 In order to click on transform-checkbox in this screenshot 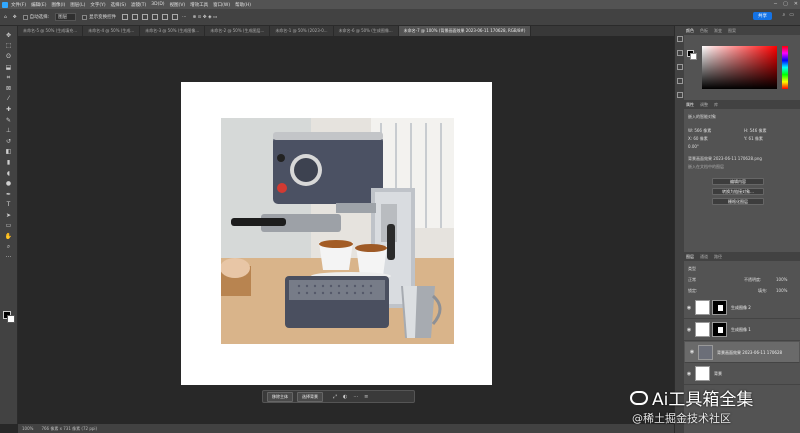, I will do `click(85, 17)`.